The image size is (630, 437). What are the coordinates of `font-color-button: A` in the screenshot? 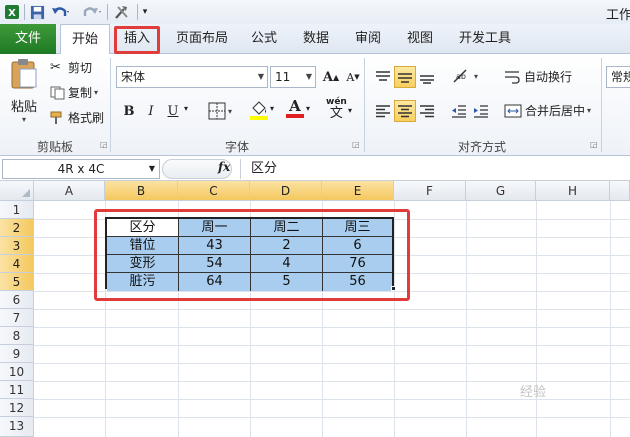 It's located at (295, 108).